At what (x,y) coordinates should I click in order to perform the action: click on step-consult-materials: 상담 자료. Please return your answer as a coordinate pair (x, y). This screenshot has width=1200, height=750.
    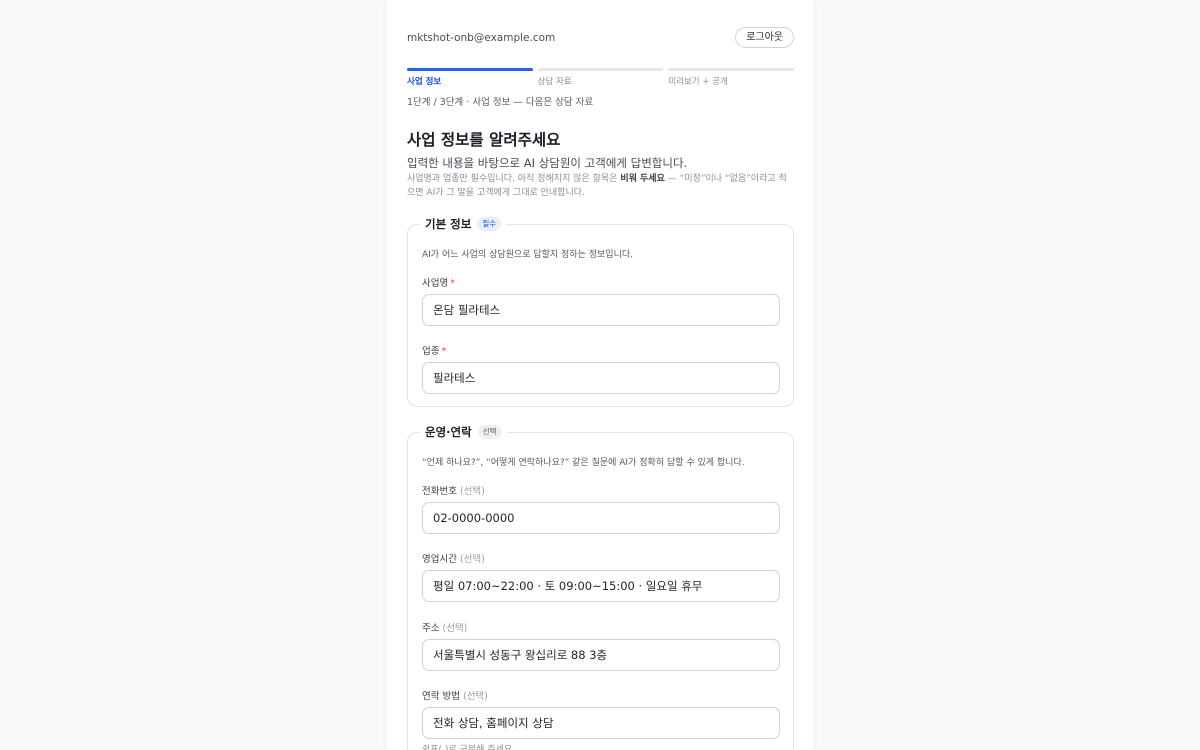
    Looking at the image, I should click on (600, 77).